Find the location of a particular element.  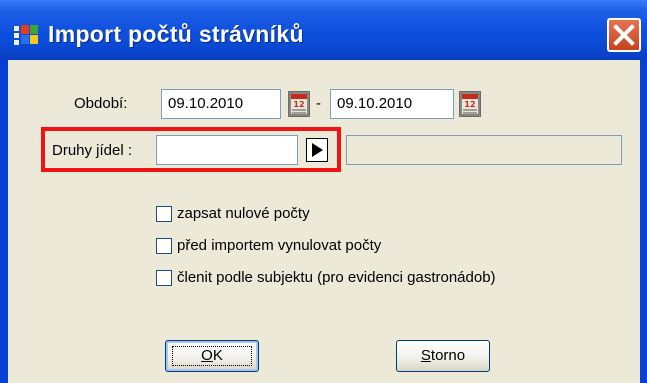

cancel-button: Storno is located at coordinates (443, 356).